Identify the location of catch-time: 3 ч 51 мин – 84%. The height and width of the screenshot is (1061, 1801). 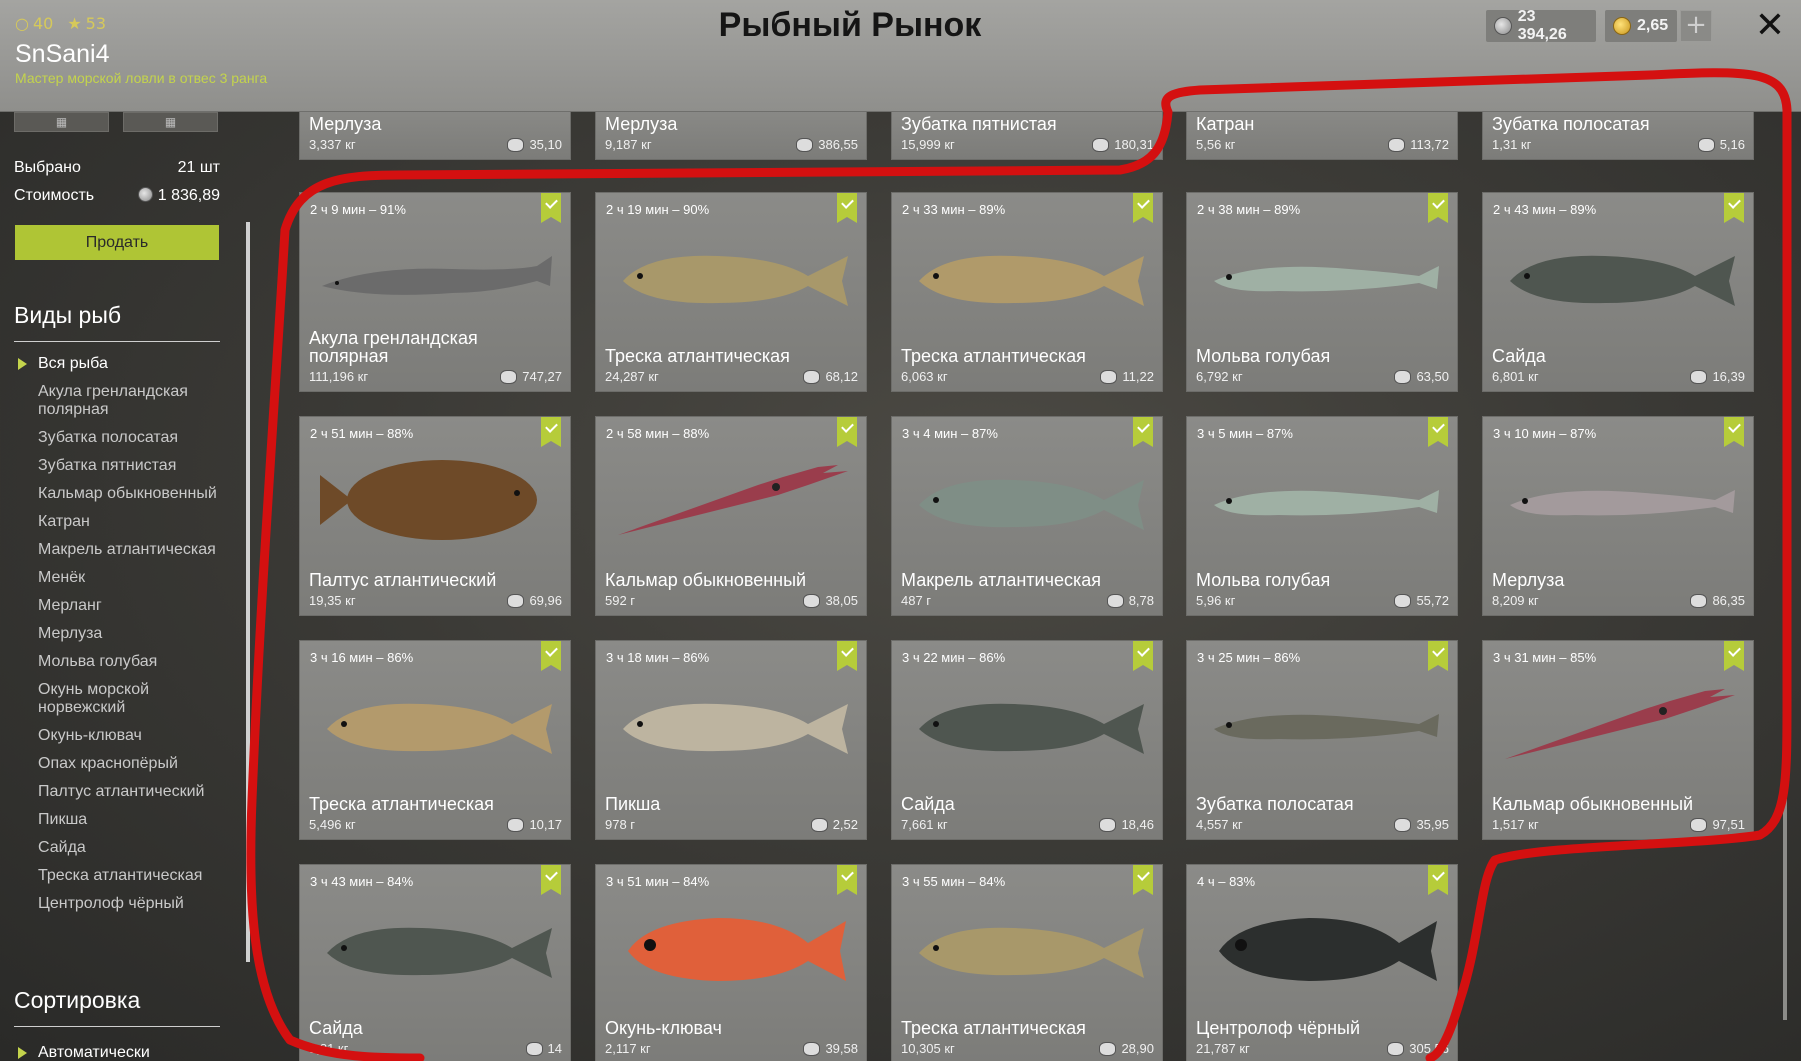
(658, 881).